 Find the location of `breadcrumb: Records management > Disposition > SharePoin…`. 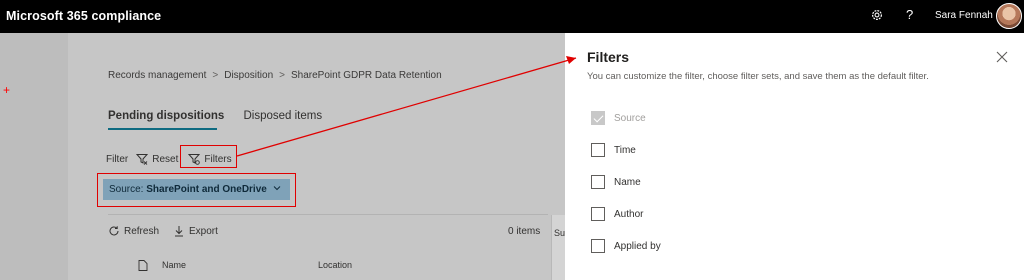

breadcrumb: Records management > Disposition > SharePoin… is located at coordinates (275, 75).